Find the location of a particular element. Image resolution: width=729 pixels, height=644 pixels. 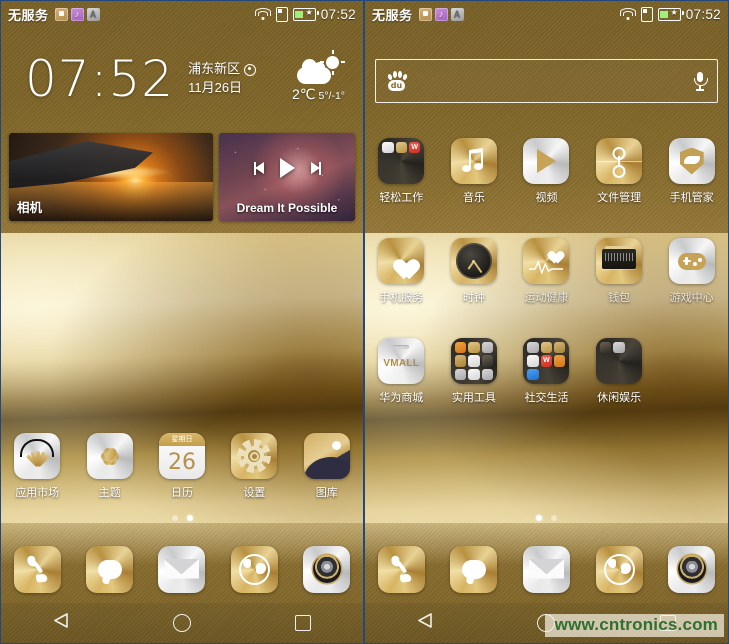

battery-icon: ★ is located at coordinates (305, 14).